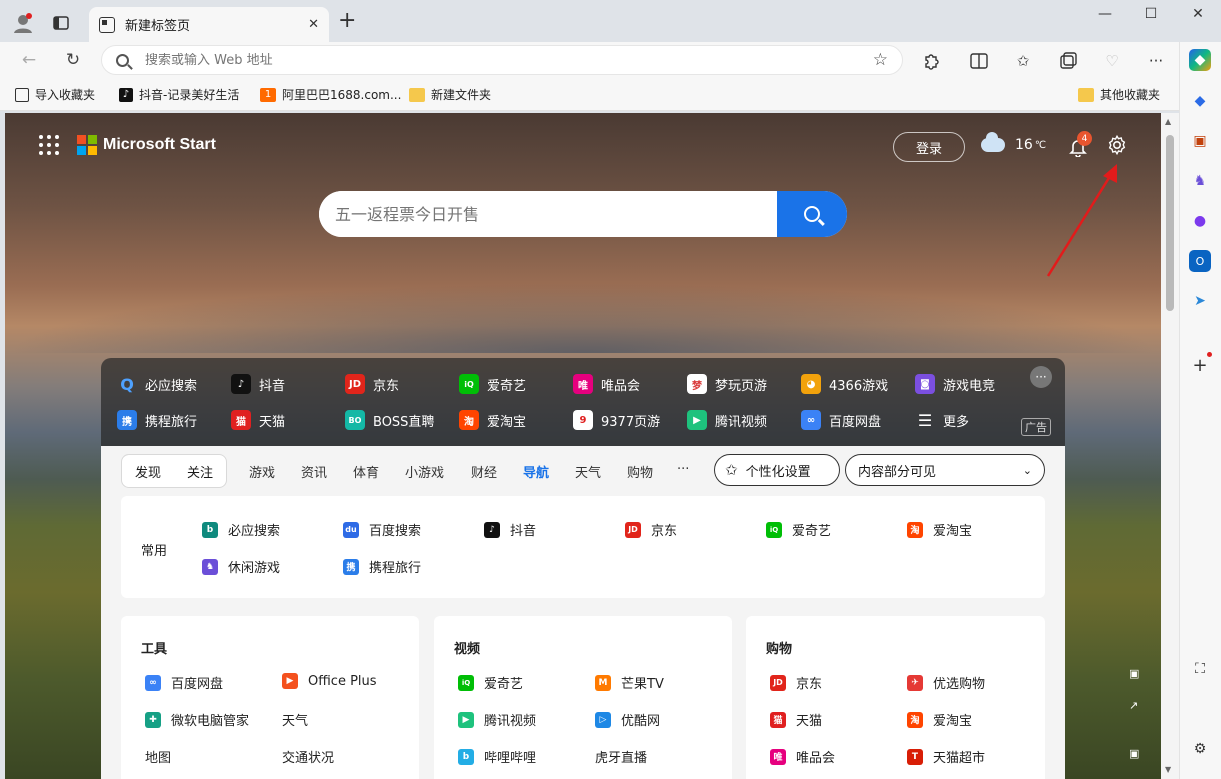 This screenshot has height=779, width=1221. I want to click on shopping-link-vip: 唯唯品会, so click(802, 756).